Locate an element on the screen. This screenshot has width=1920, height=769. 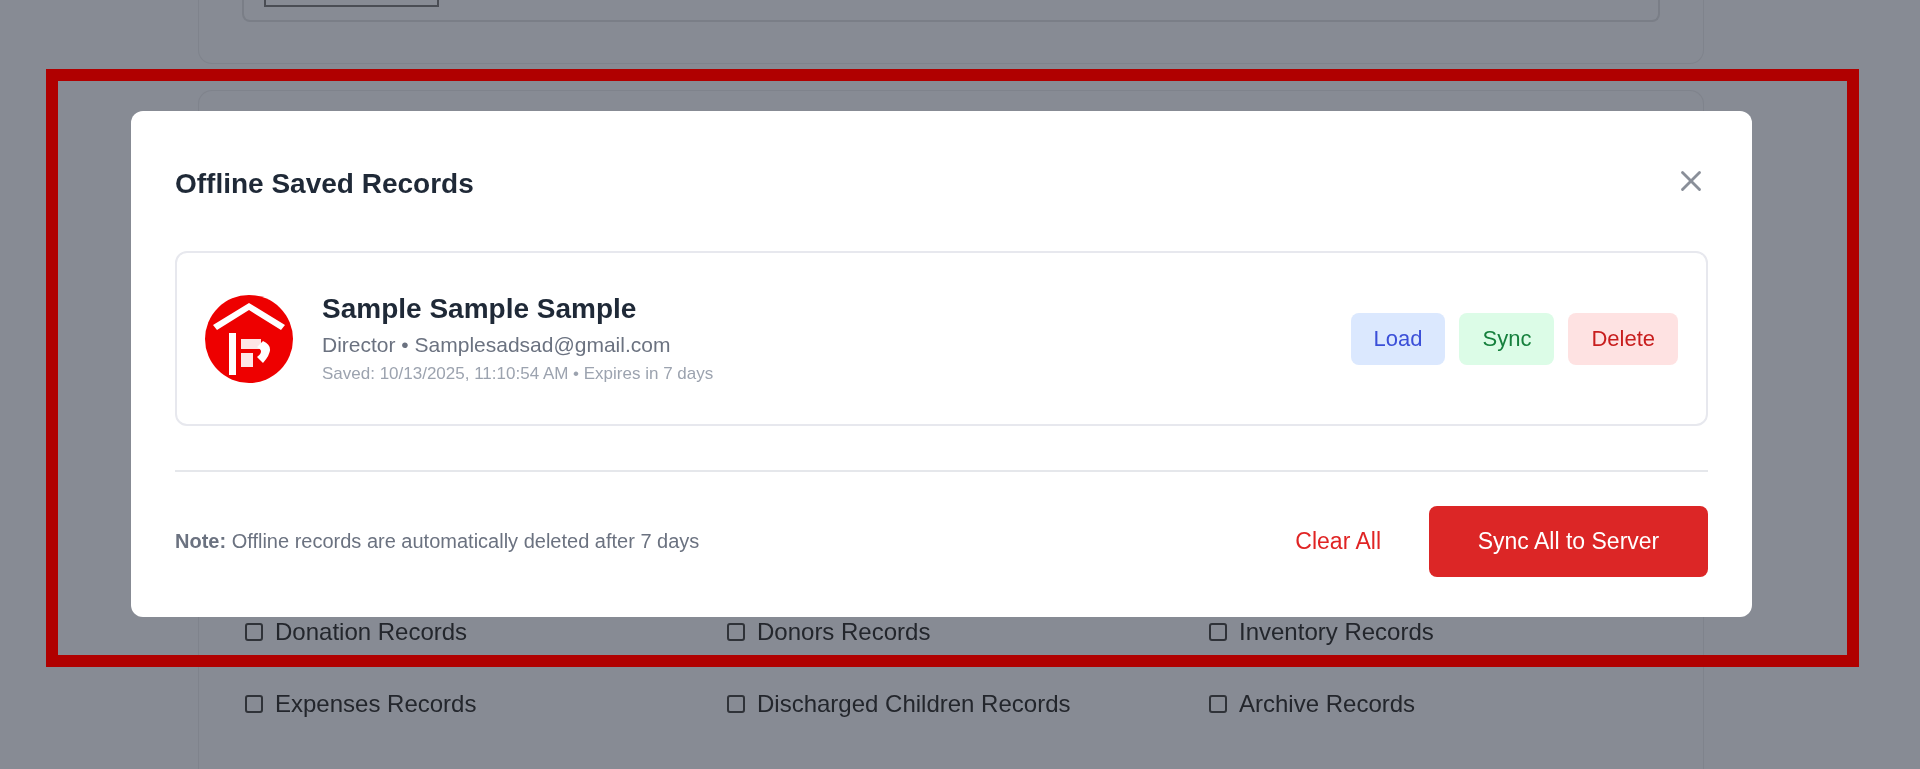
delete-button: Delete is located at coordinates (1623, 338).